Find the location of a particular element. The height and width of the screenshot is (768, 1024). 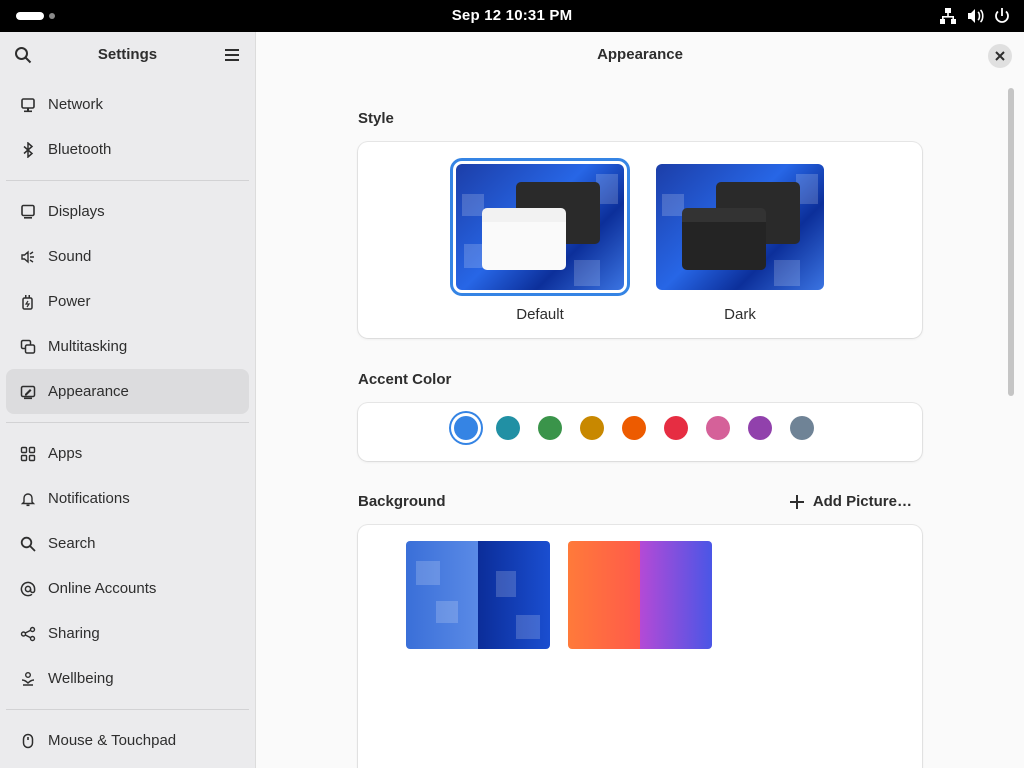

sidebar-item-label: Network is located at coordinates (76, 104).